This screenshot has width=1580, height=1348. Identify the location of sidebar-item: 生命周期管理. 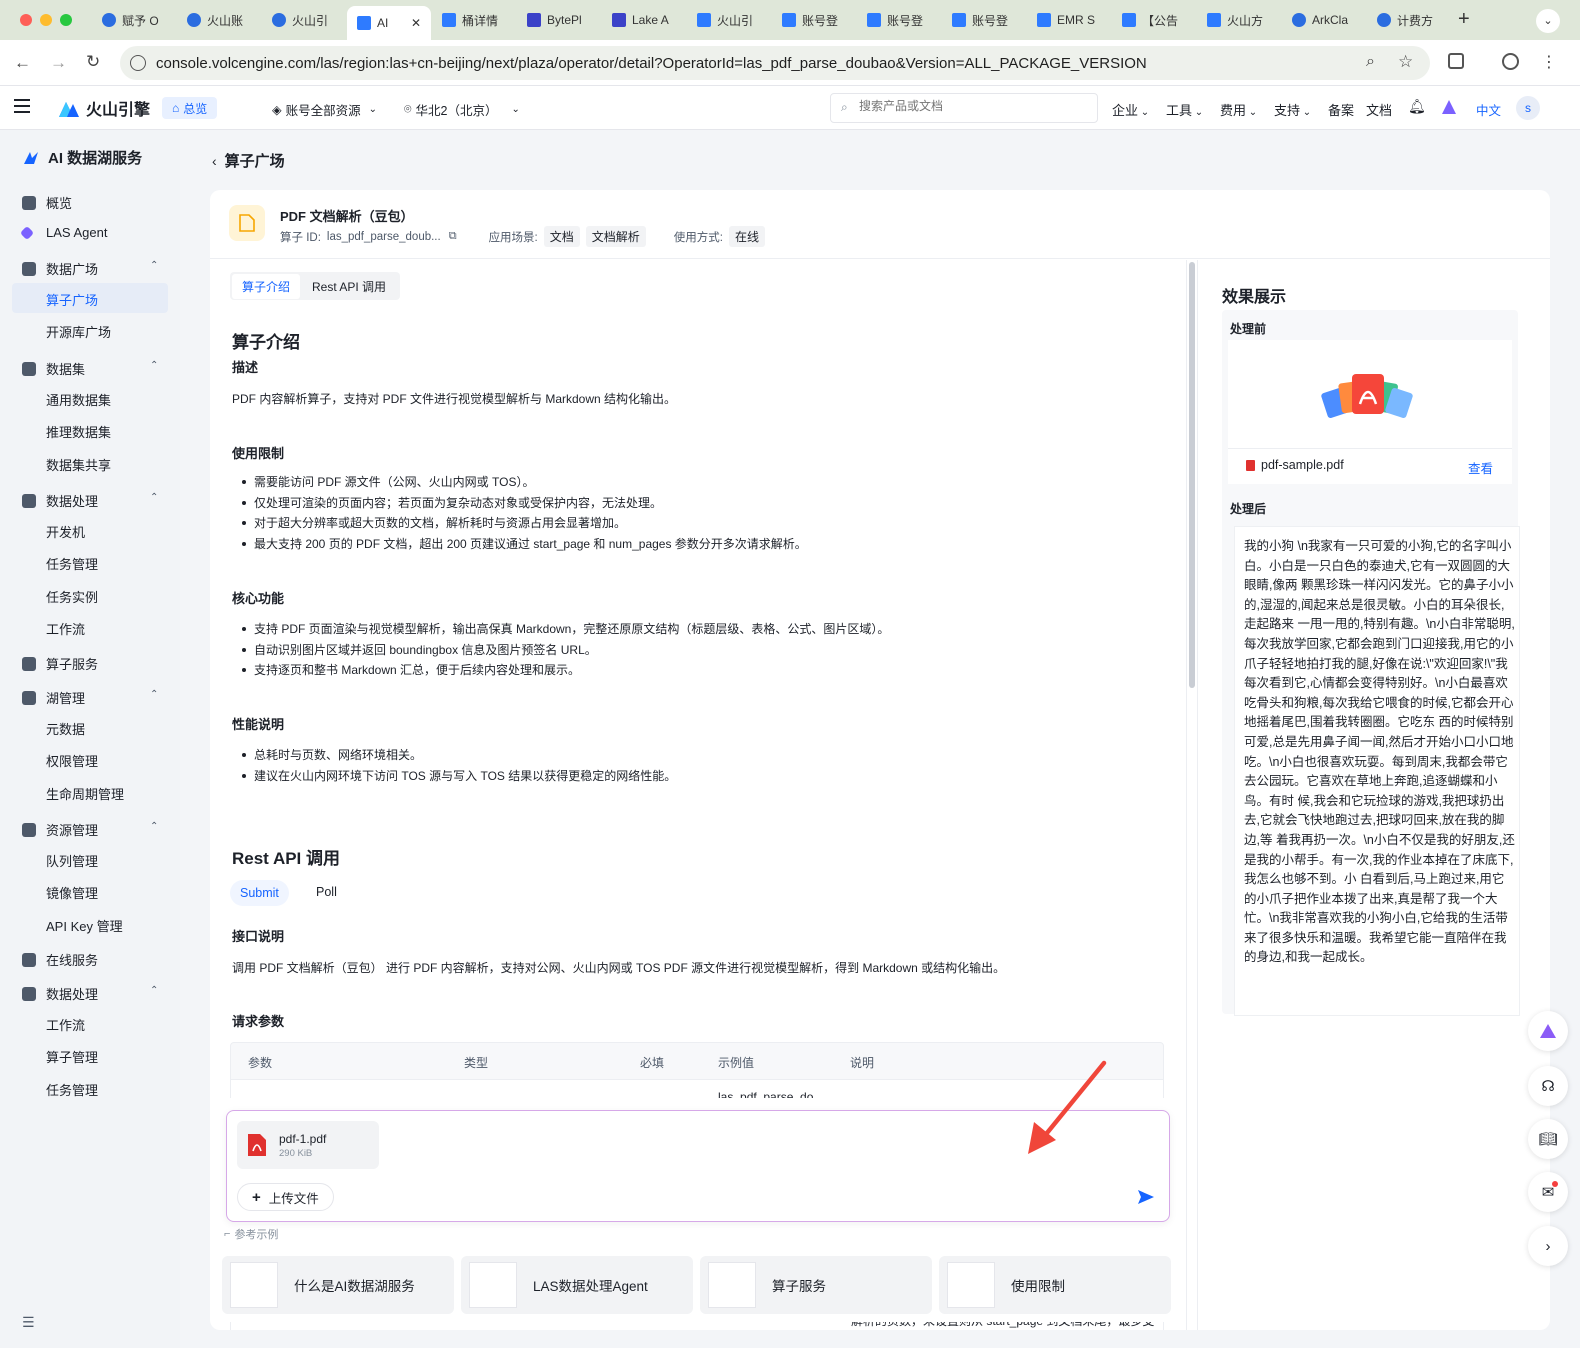
(85, 793).